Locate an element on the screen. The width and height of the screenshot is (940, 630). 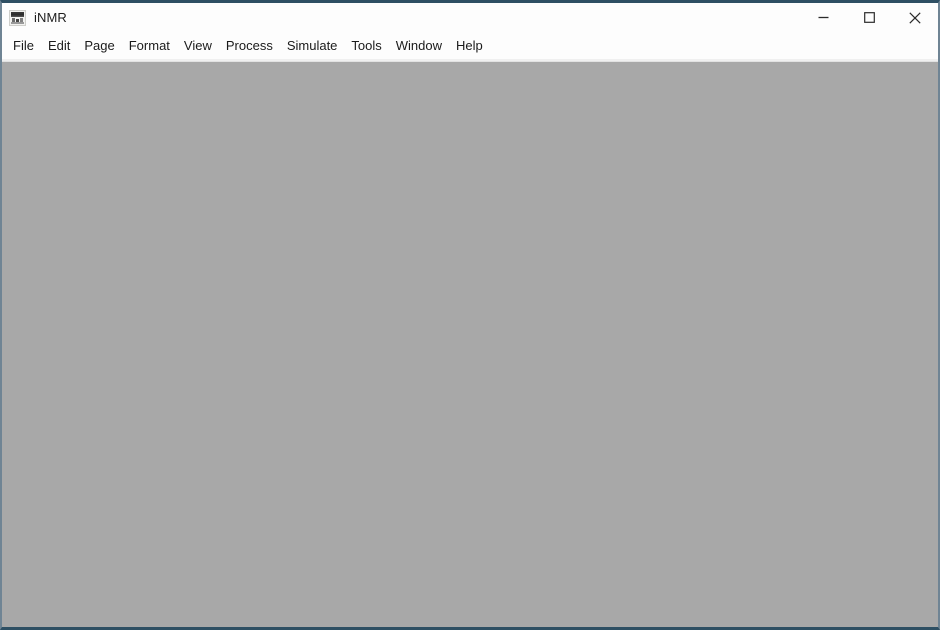
menu-item-help: Help is located at coordinates (469, 46).